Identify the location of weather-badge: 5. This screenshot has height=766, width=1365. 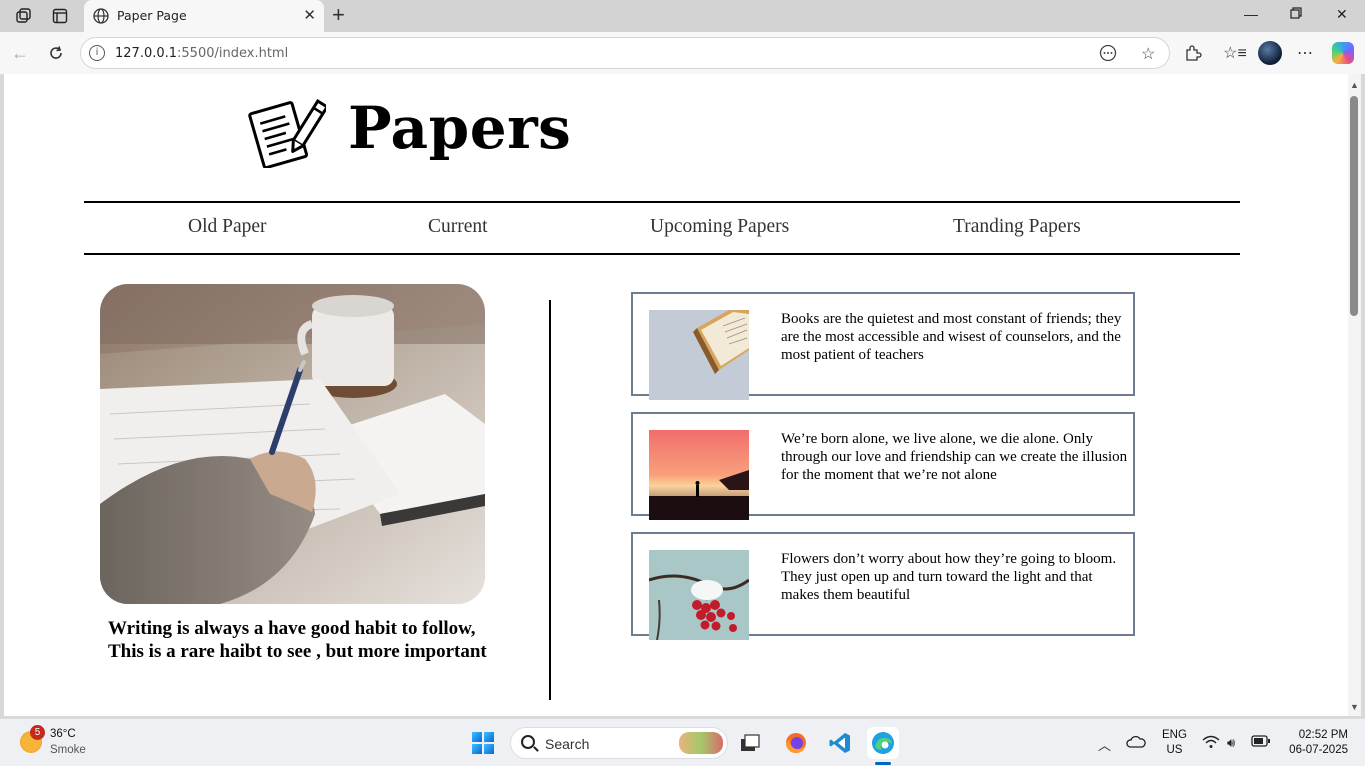
(37, 732).